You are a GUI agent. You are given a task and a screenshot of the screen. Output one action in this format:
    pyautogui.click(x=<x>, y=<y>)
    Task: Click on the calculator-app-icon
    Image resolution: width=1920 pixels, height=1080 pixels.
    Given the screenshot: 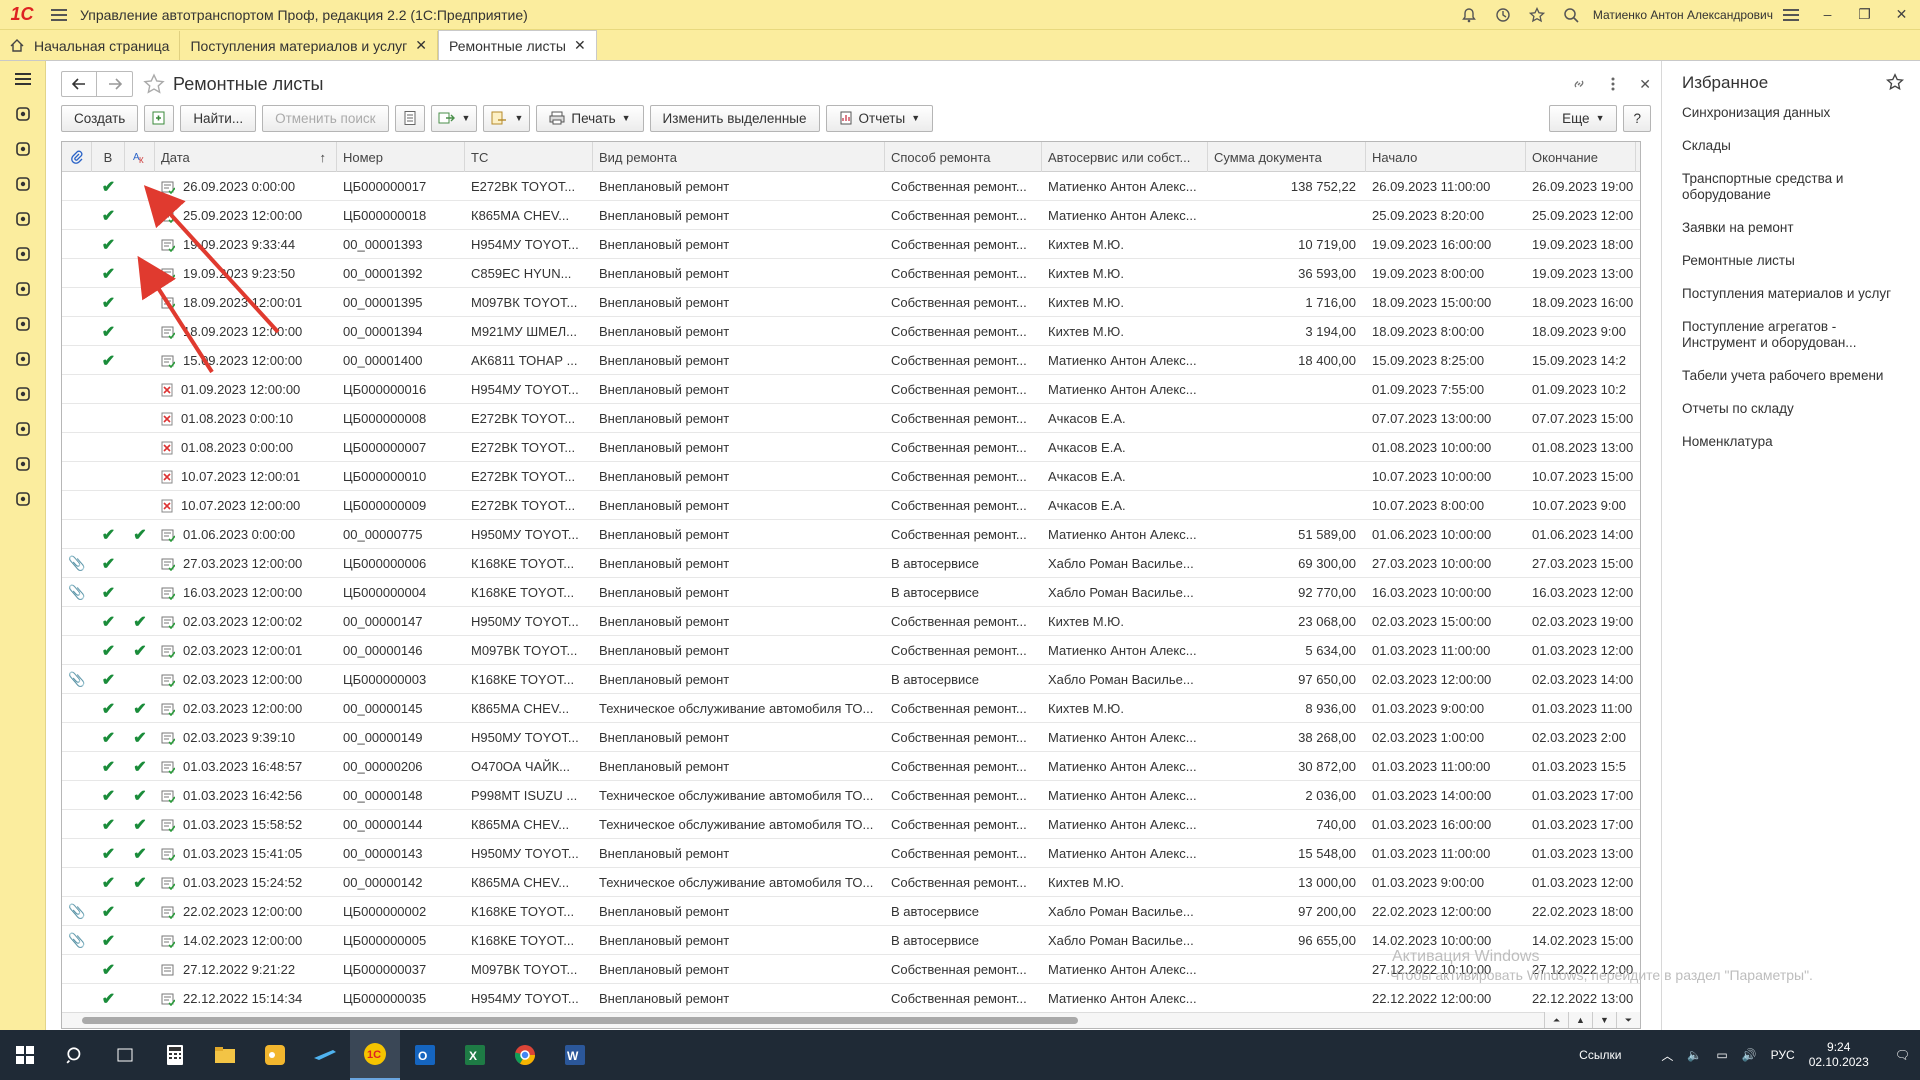 What is the action you would take?
    pyautogui.click(x=175, y=1055)
    